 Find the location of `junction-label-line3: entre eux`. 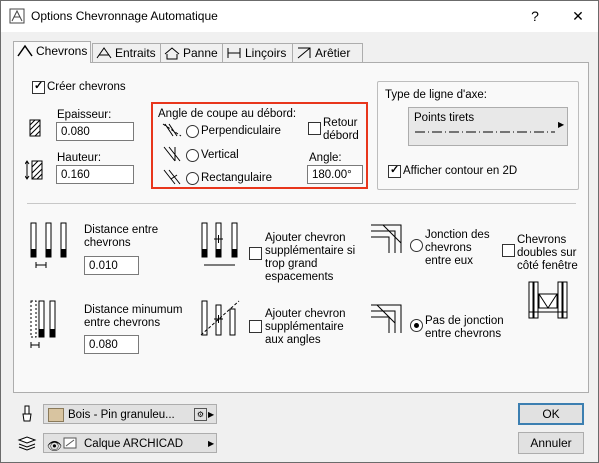

junction-label-line3: entre eux is located at coordinates (449, 261).